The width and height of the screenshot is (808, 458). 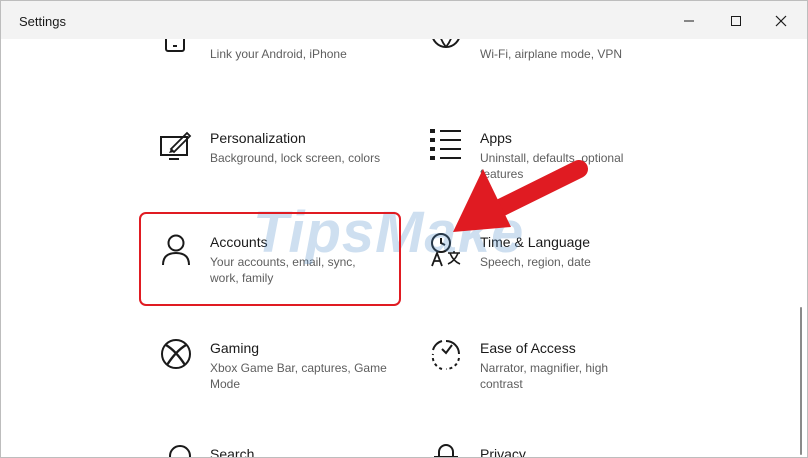 What do you see at coordinates (274, 450) in the screenshot?
I see `tile-search: Search` at bounding box center [274, 450].